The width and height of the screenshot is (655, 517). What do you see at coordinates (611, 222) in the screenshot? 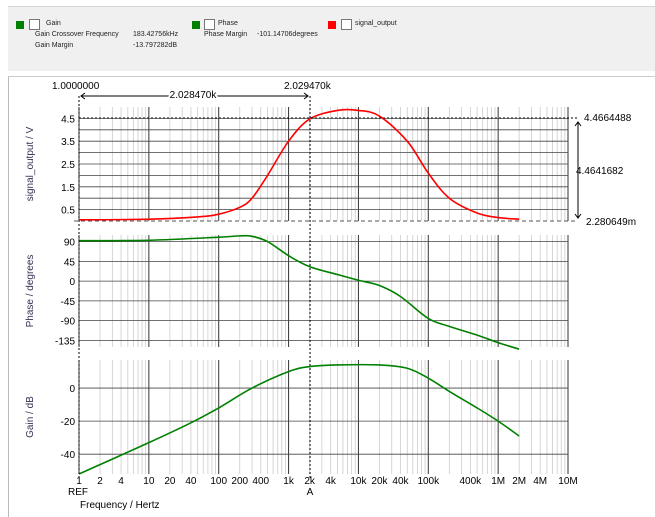
I see `y-cursor-bottom: 2.280649m` at bounding box center [611, 222].